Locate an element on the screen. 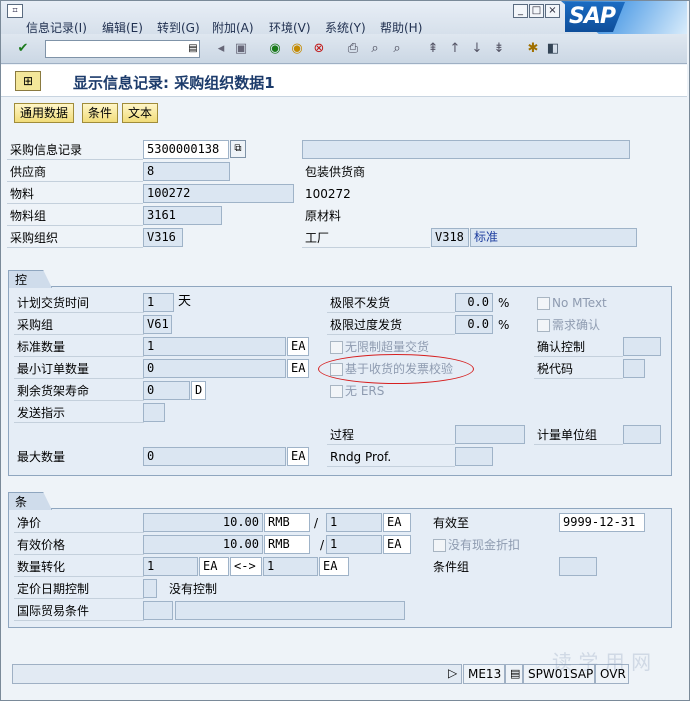 The width and height of the screenshot is (690, 701). enter-icon: ✔ is located at coordinates (23, 49).